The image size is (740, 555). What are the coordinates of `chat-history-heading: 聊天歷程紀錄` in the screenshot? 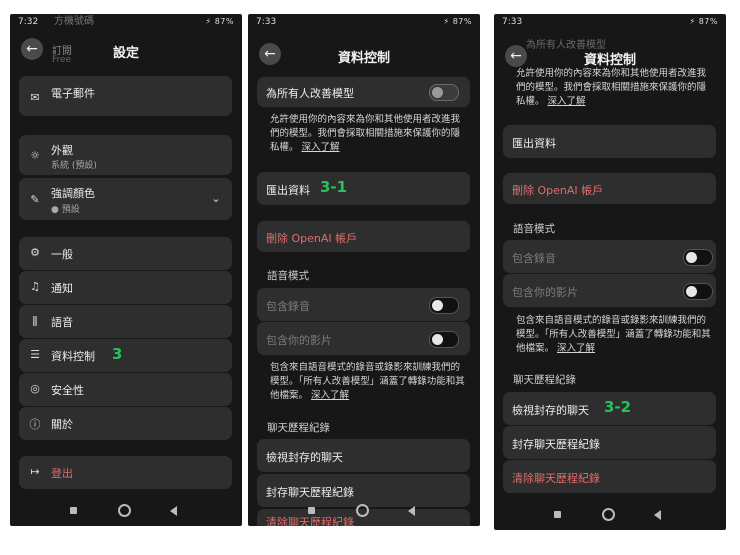 It's located at (298, 428).